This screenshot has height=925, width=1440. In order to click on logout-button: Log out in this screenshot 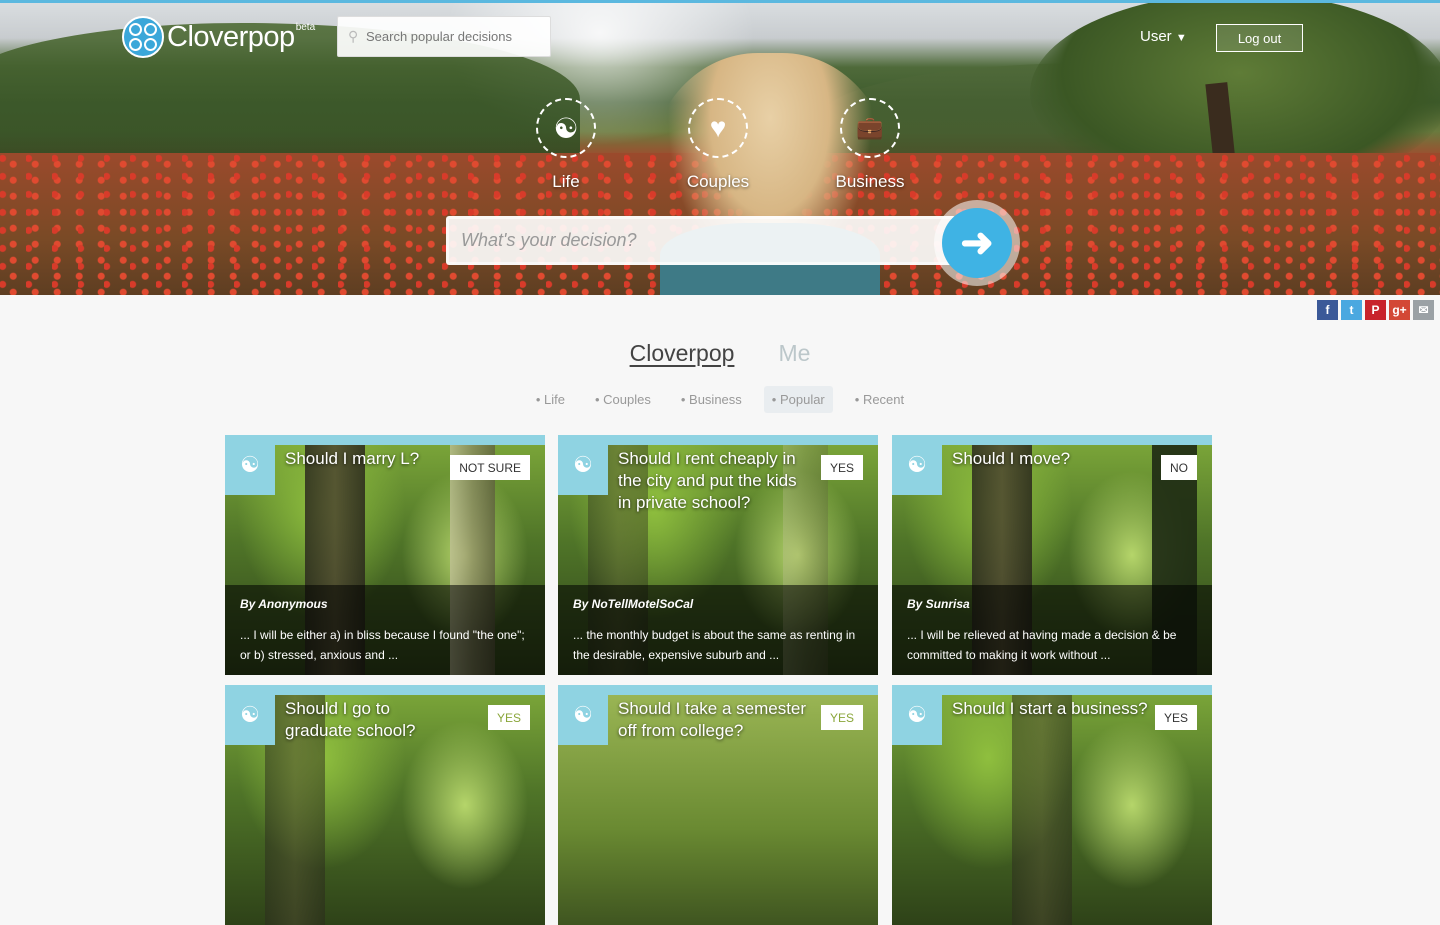, I will do `click(1259, 38)`.